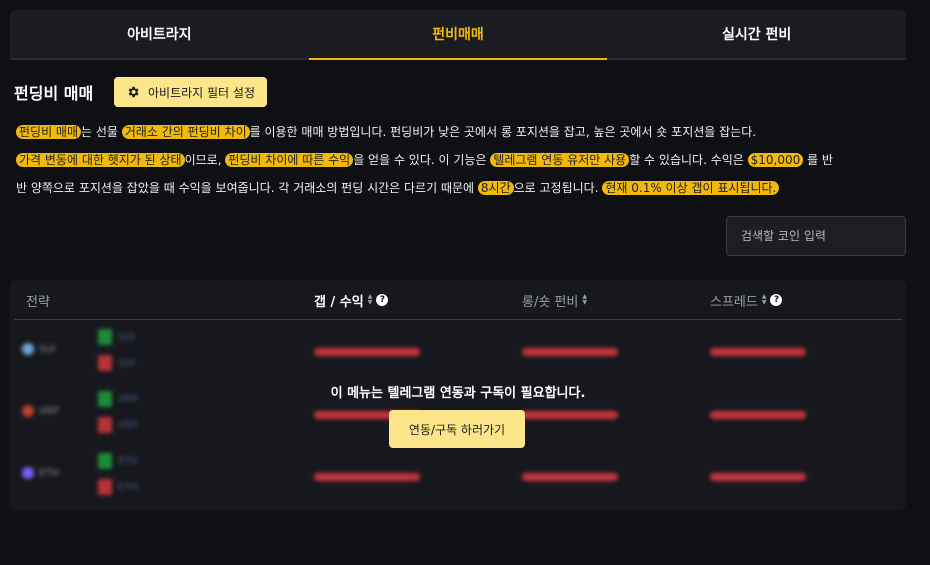 Image resolution: width=930 pixels, height=565 pixels. I want to click on tab-bar: 아비트라지 펀비매매 실시간 펀비, so click(458, 35).